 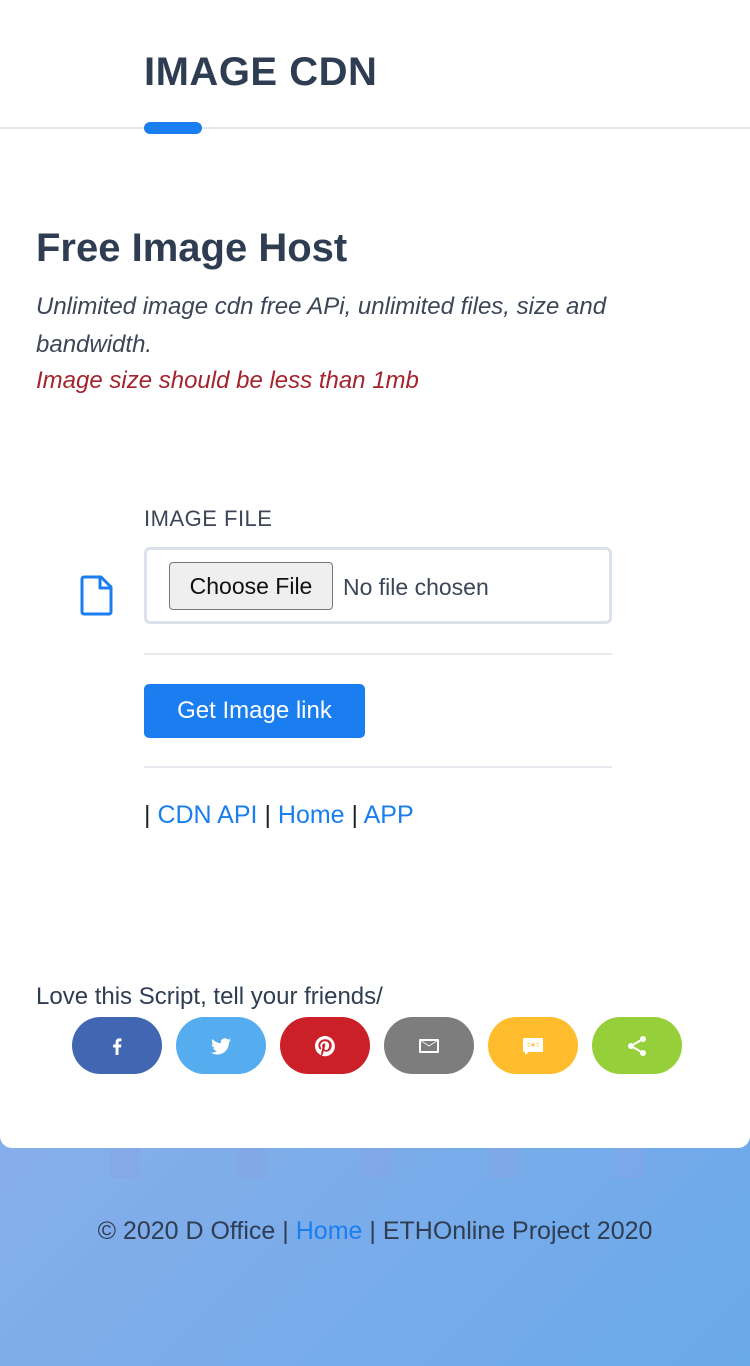 What do you see at coordinates (207, 815) in the screenshot?
I see `cdn-api-link: CDN API` at bounding box center [207, 815].